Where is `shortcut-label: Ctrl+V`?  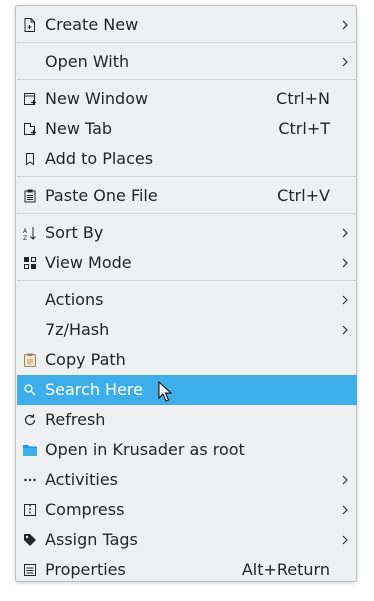
shortcut-label: Ctrl+V is located at coordinates (303, 195).